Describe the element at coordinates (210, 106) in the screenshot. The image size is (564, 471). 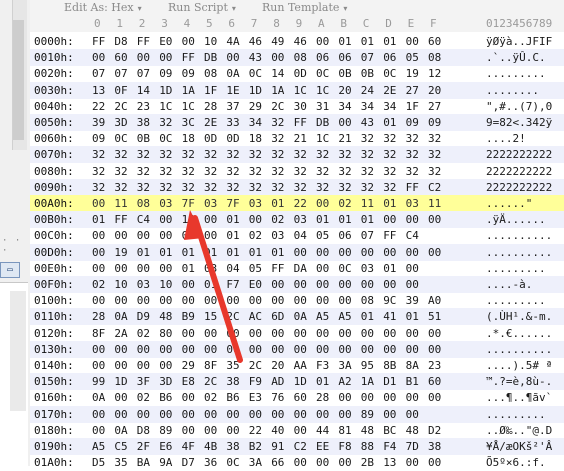
I see `hex-byte: 28` at that location.